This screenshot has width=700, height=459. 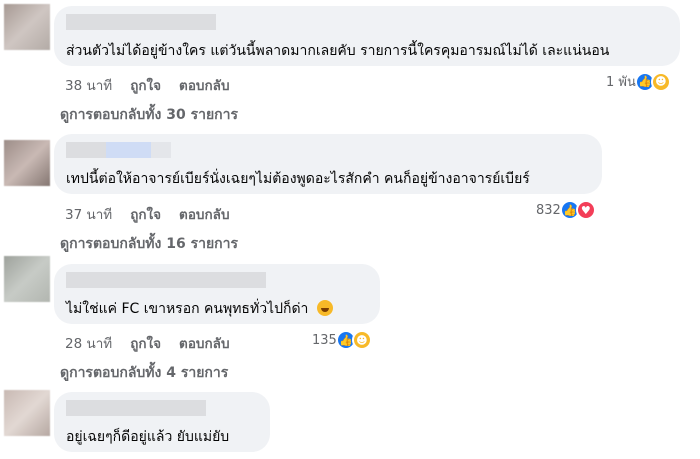 I want to click on reaction-count: 832, so click(x=548, y=210).